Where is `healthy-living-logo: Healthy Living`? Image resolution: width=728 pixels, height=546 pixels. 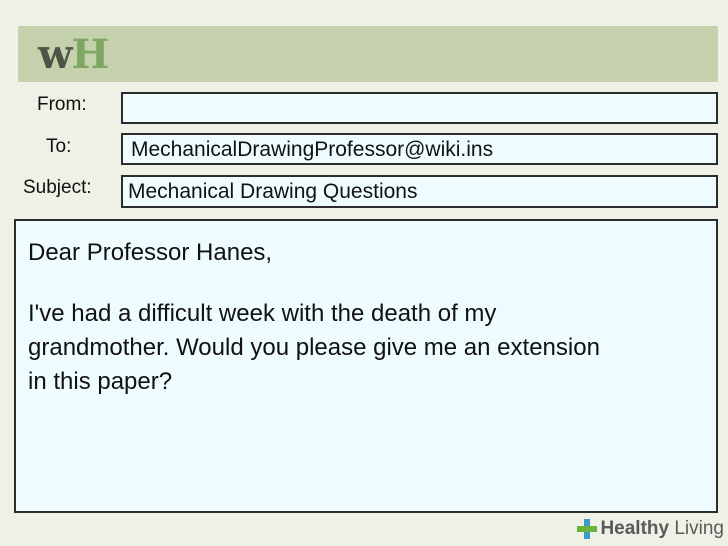
healthy-living-logo: Healthy Living is located at coordinates (650, 529).